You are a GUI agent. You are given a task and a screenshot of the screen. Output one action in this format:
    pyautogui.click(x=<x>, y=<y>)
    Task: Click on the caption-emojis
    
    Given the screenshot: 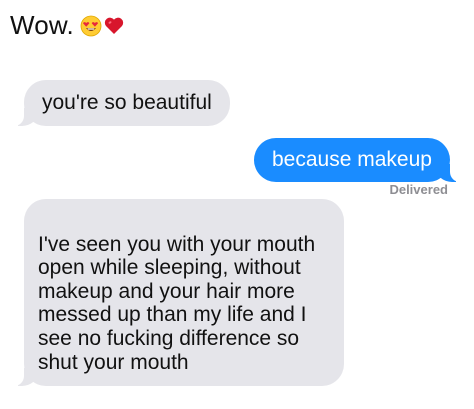 What is the action you would take?
    pyautogui.click(x=102, y=26)
    